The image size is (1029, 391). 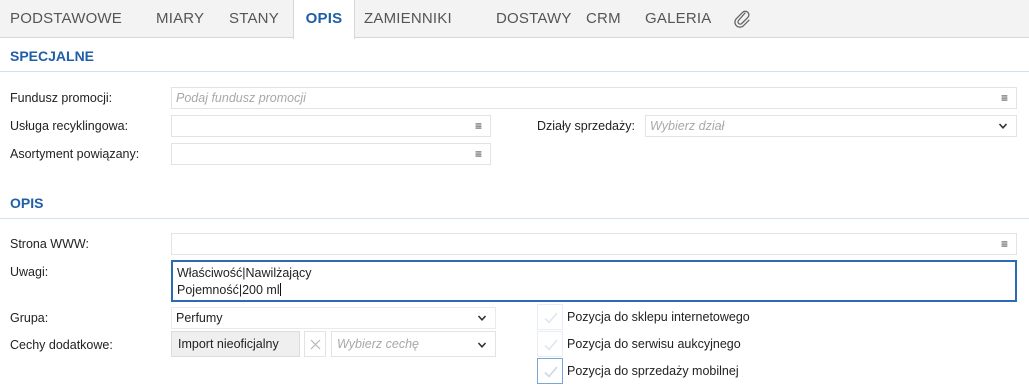 I want to click on fundusz-promocji-field: Podaj fundusz promocji ≡, so click(x=594, y=98).